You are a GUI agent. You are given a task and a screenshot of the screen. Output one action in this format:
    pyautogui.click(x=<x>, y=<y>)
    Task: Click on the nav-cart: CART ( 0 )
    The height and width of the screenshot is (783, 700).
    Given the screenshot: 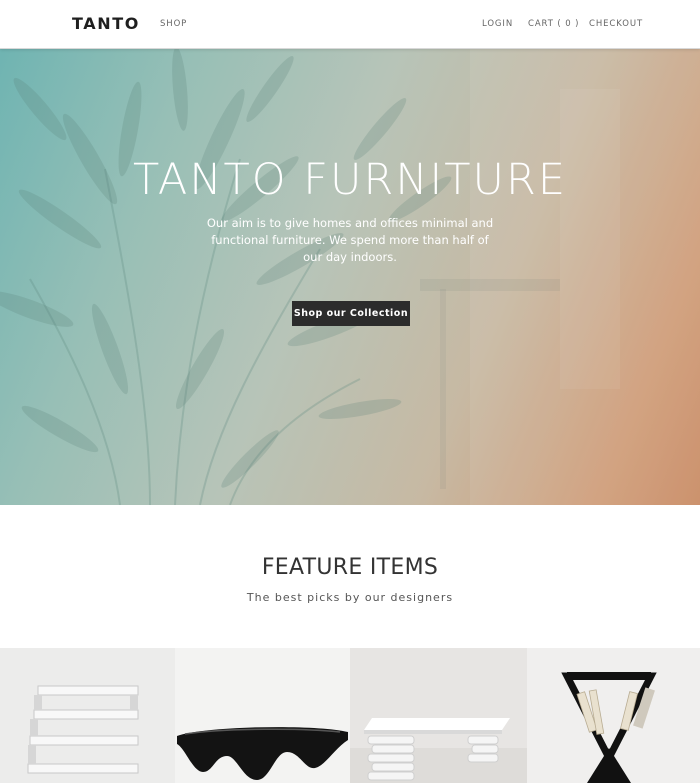 What is the action you would take?
    pyautogui.click(x=553, y=24)
    